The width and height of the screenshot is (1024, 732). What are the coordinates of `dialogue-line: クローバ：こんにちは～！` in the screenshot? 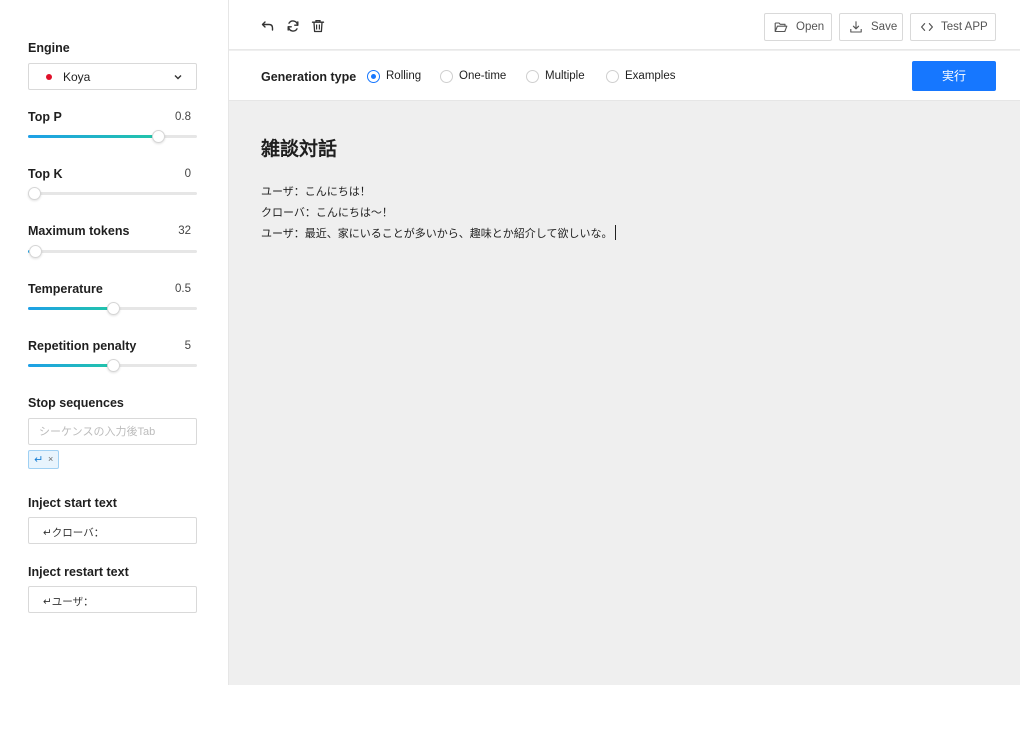 It's located at (327, 213).